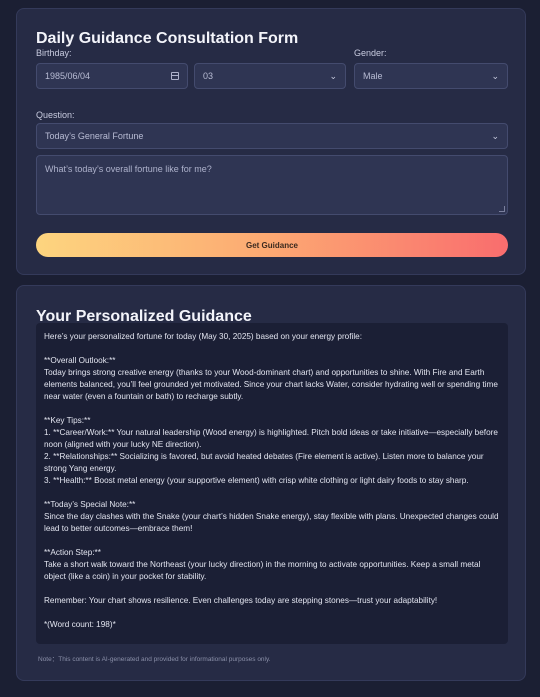 The image size is (540, 697). What do you see at coordinates (67, 420) in the screenshot?
I see `guidance-line: **Key Tips:**` at bounding box center [67, 420].